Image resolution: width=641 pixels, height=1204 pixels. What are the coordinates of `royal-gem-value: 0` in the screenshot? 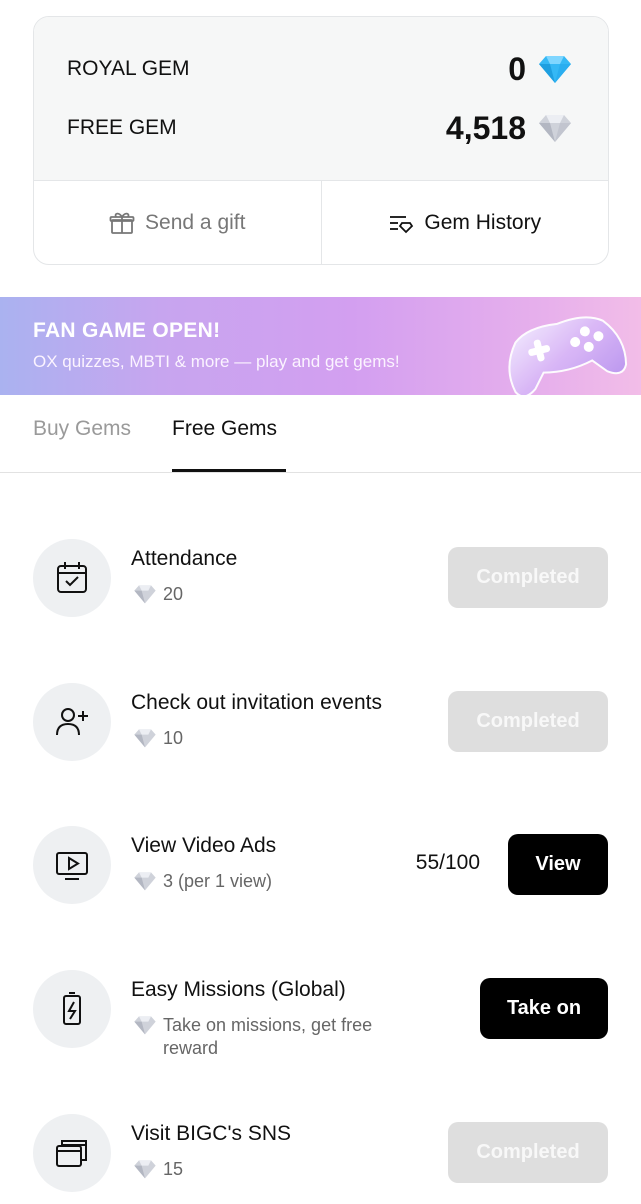 It's located at (517, 68).